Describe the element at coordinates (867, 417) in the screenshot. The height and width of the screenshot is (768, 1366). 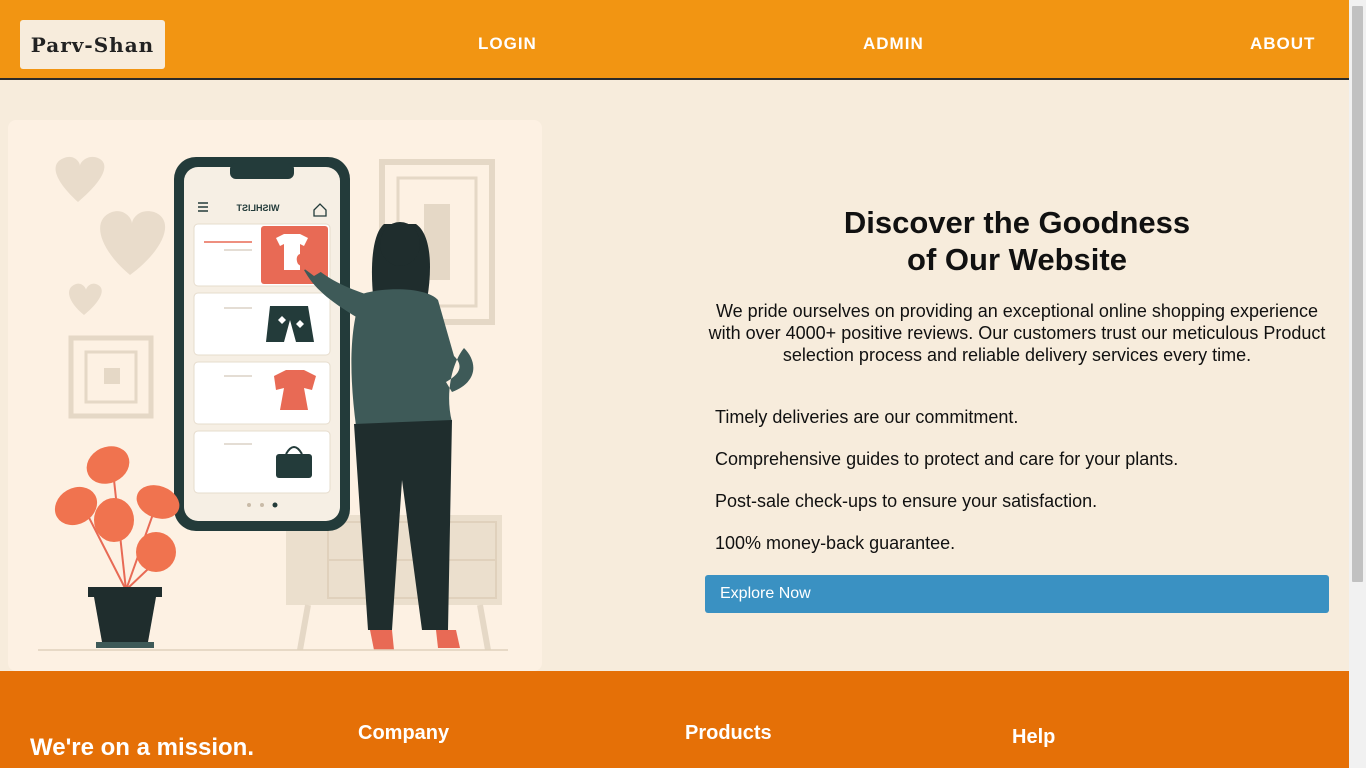
I see `feature-item: Timely deliveries are our commitment.` at that location.